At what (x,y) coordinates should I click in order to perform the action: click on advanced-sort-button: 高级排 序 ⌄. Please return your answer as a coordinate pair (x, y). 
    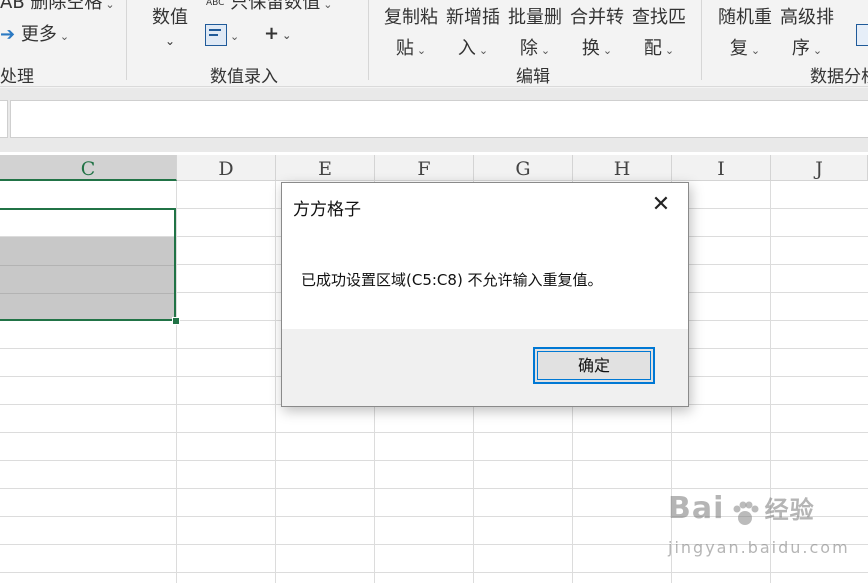
    Looking at the image, I should click on (807, 34).